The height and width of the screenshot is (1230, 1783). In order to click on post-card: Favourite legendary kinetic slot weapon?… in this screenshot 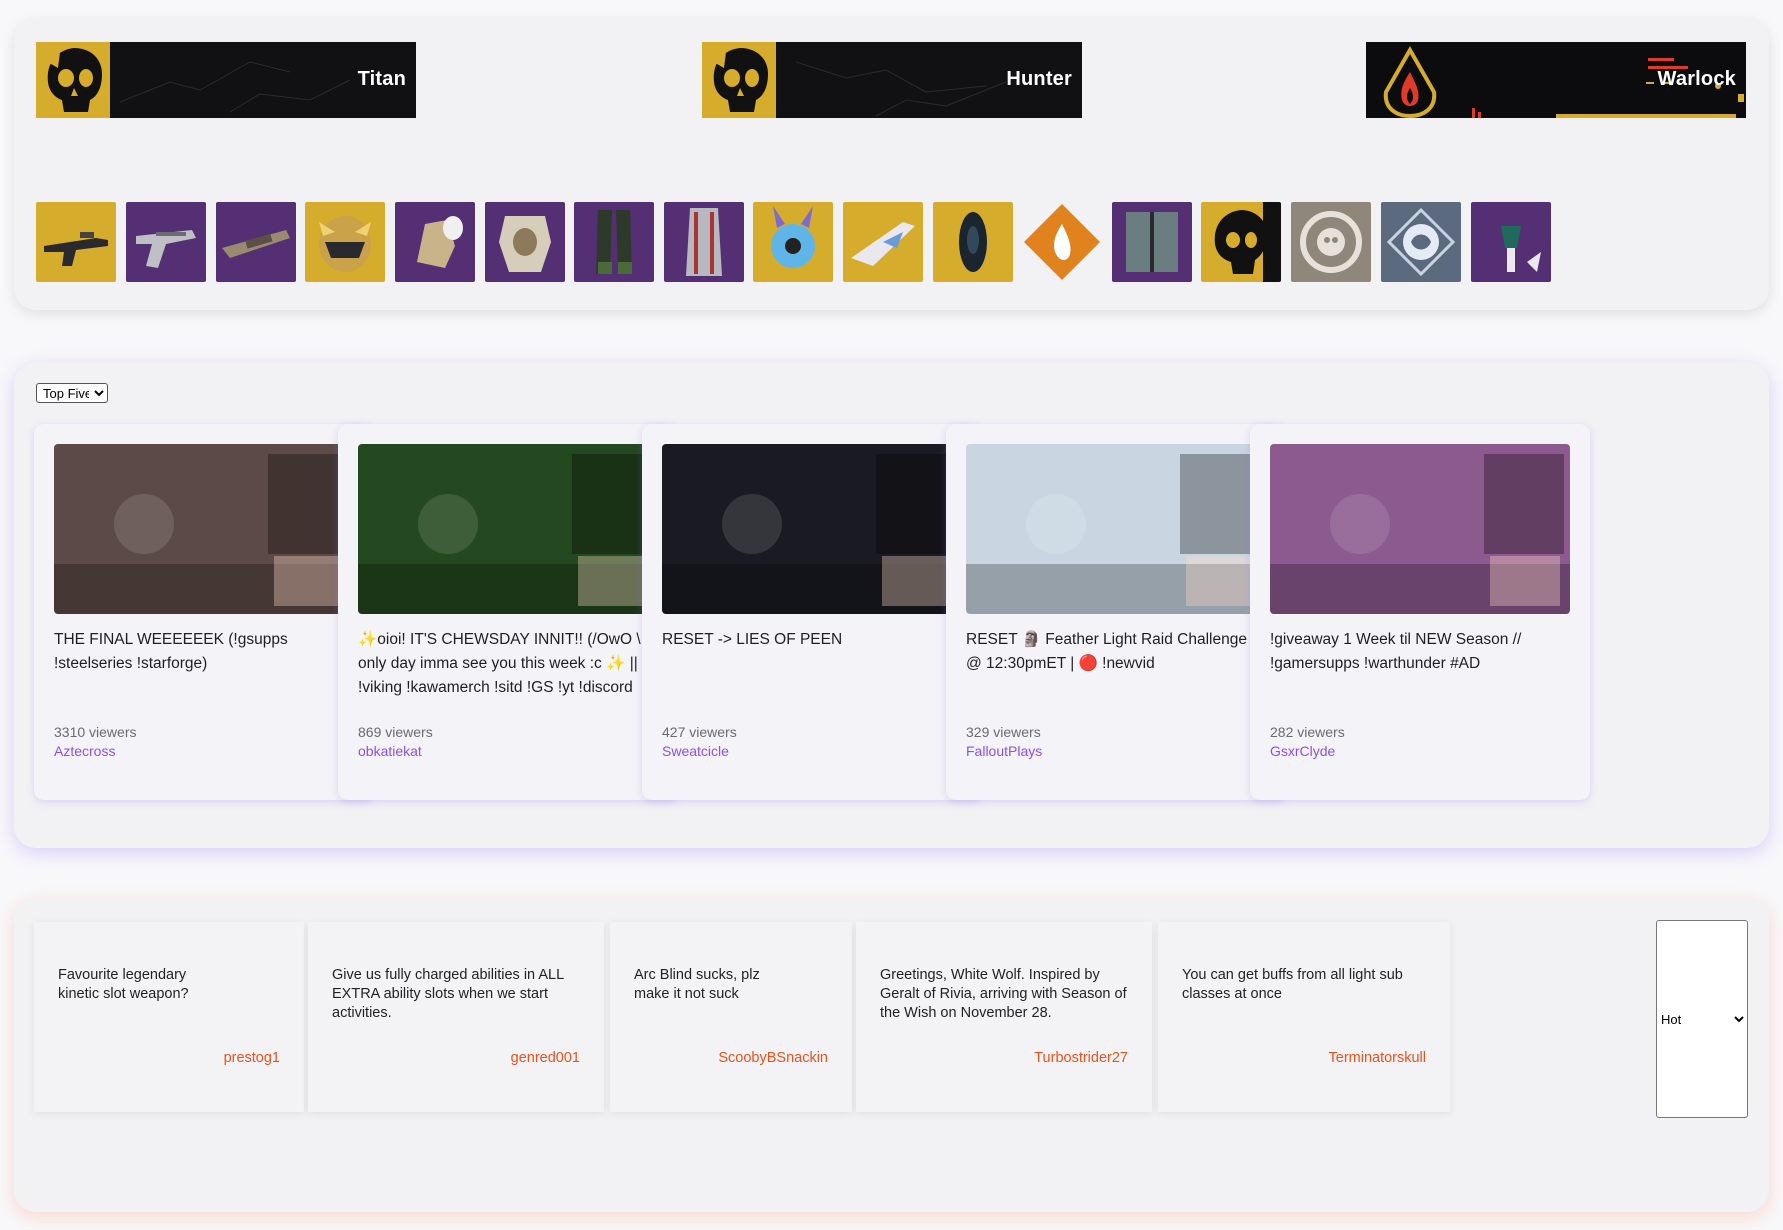, I will do `click(169, 1017)`.